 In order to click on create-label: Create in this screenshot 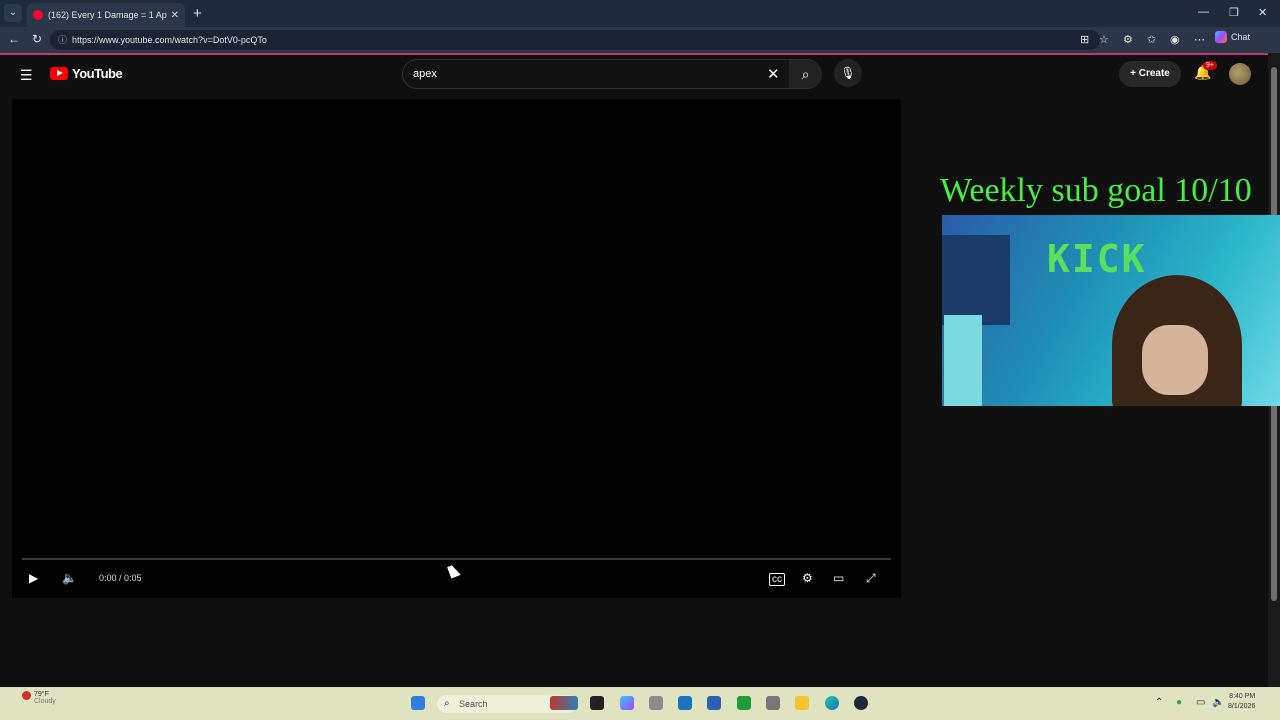, I will do `click(1154, 73)`.